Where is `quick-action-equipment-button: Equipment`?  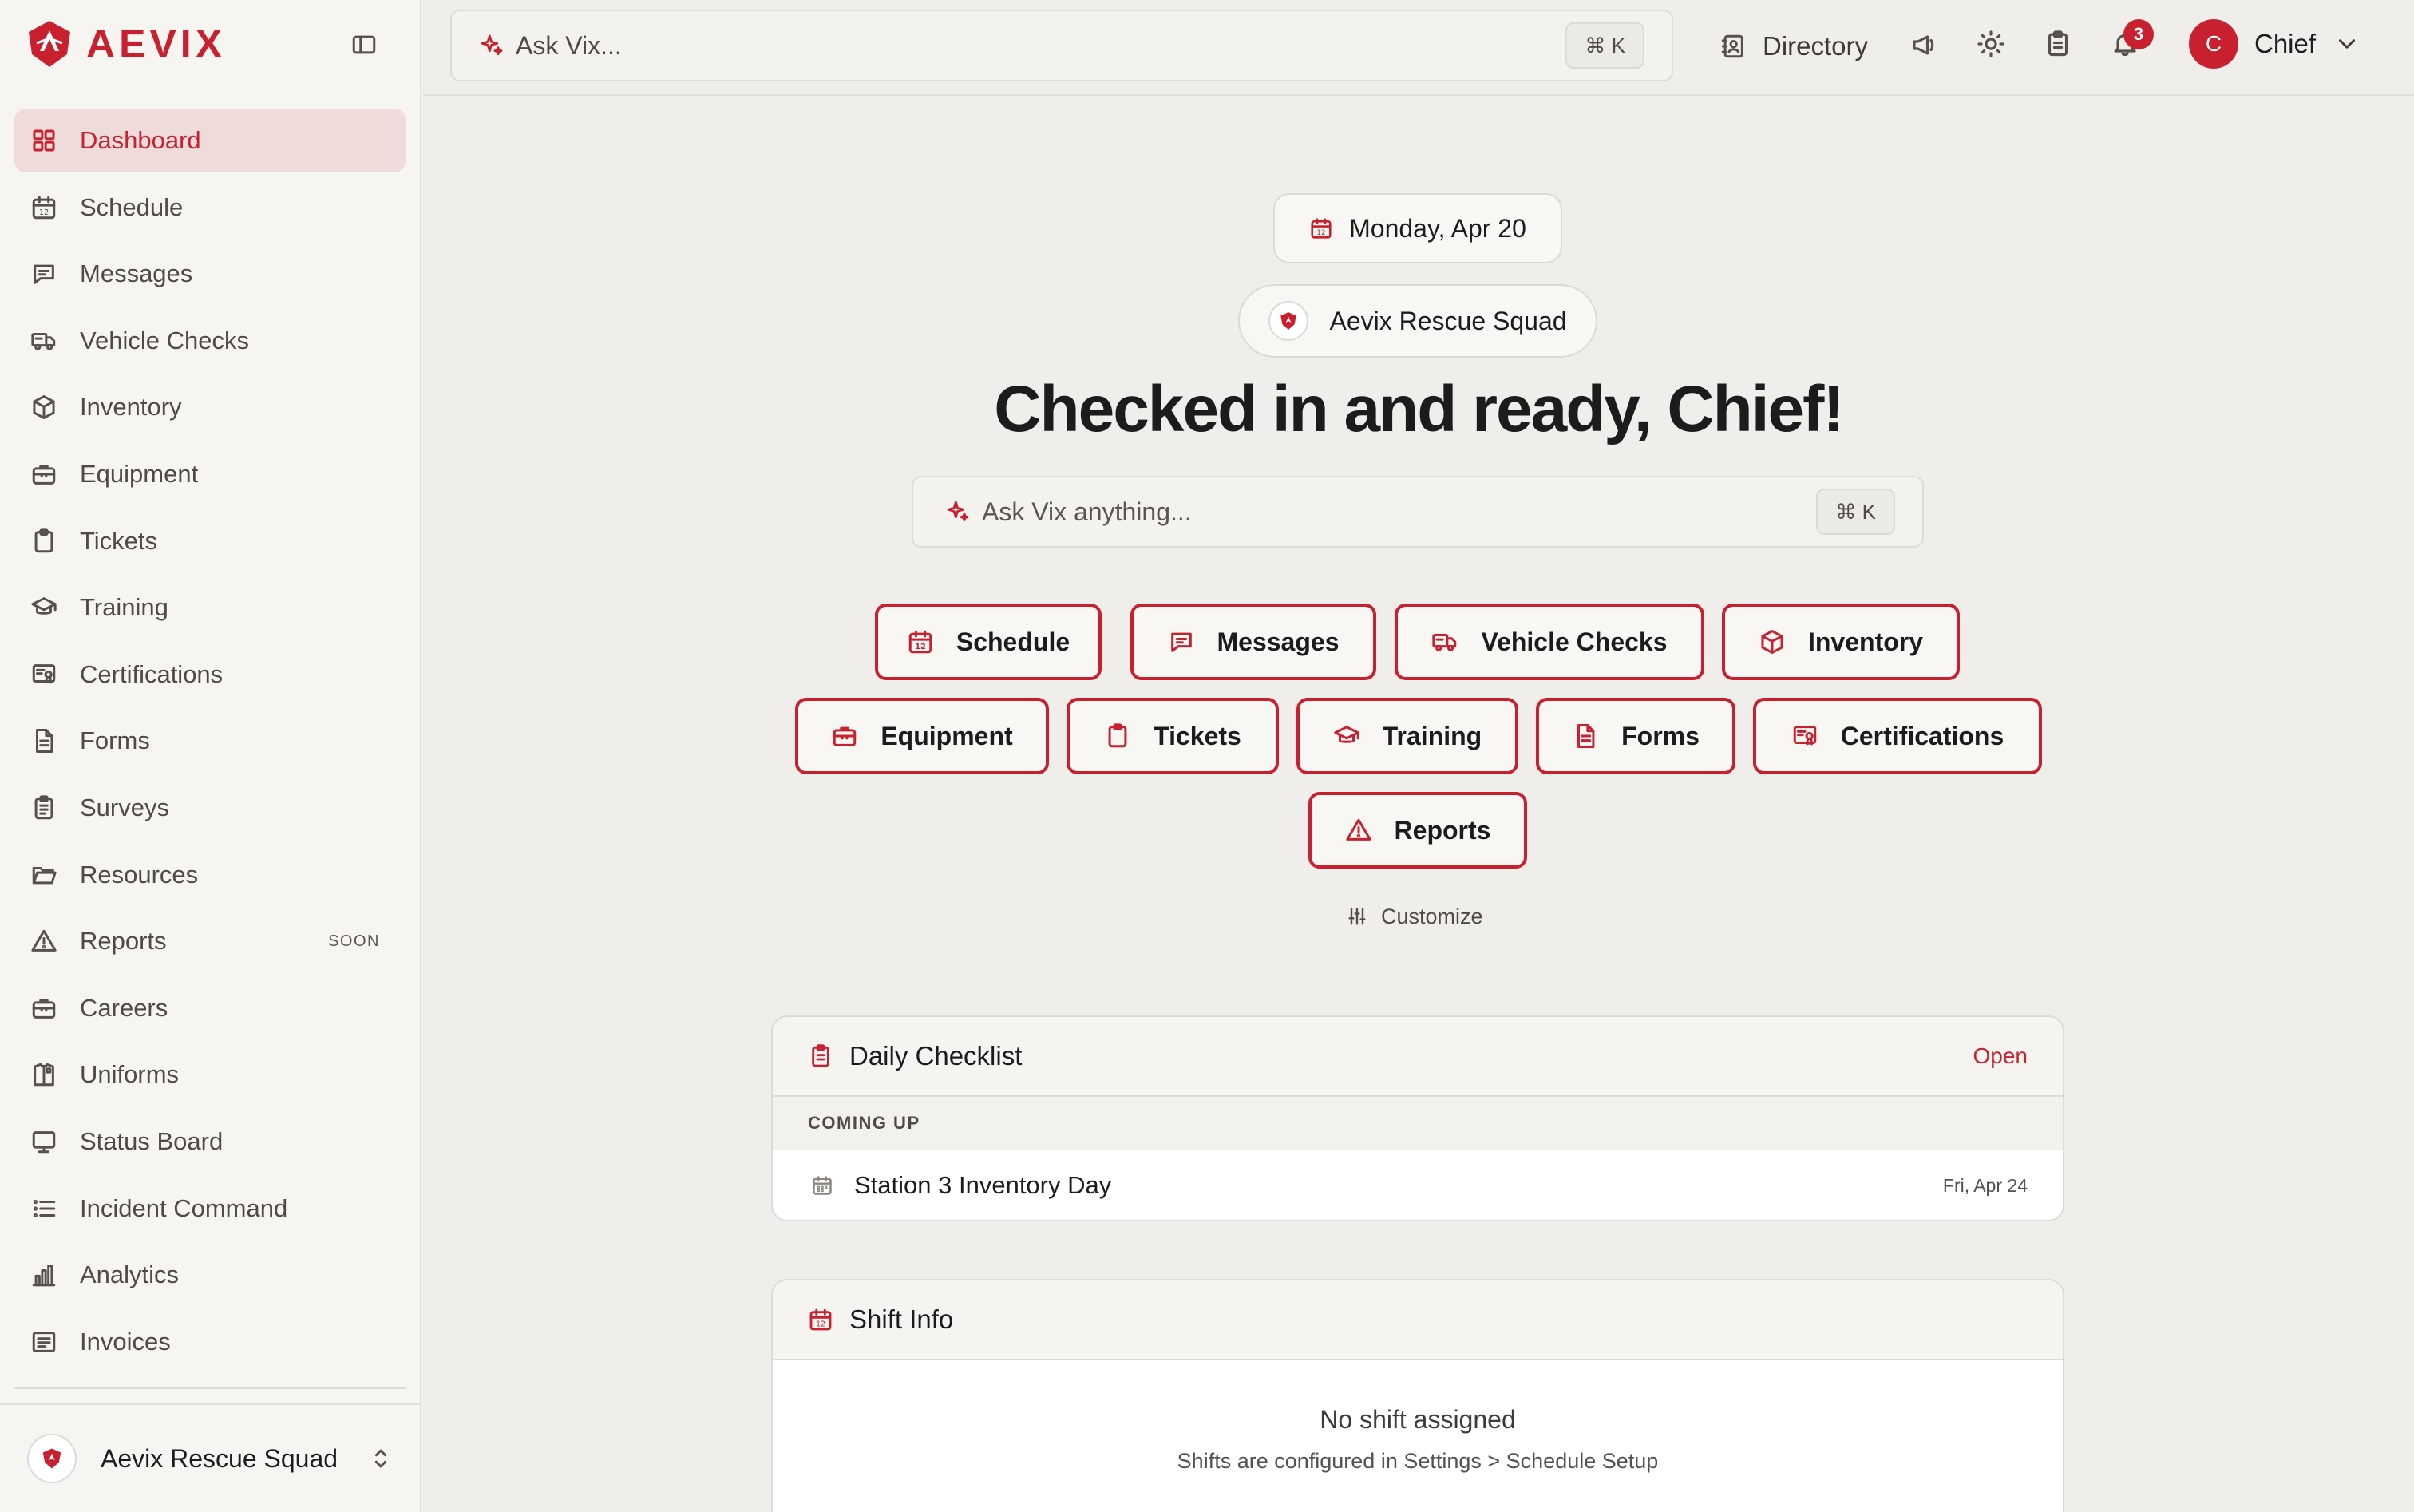 quick-action-equipment-button: Equipment is located at coordinates (922, 736).